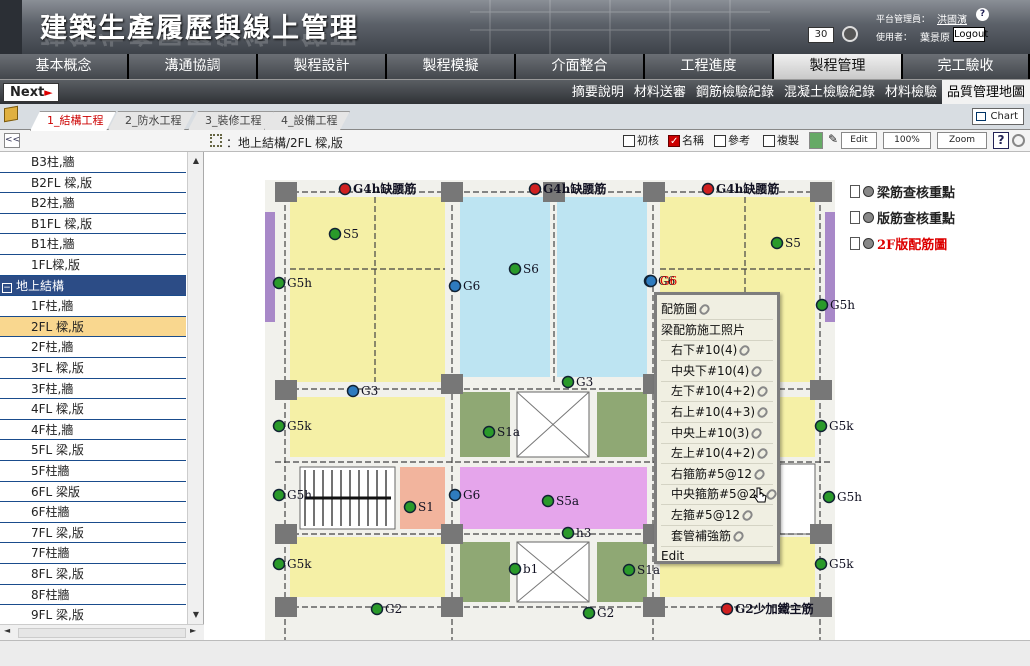  Describe the element at coordinates (307, 120) in the screenshot. I see `project-tab-3: 4_設備工程` at that location.